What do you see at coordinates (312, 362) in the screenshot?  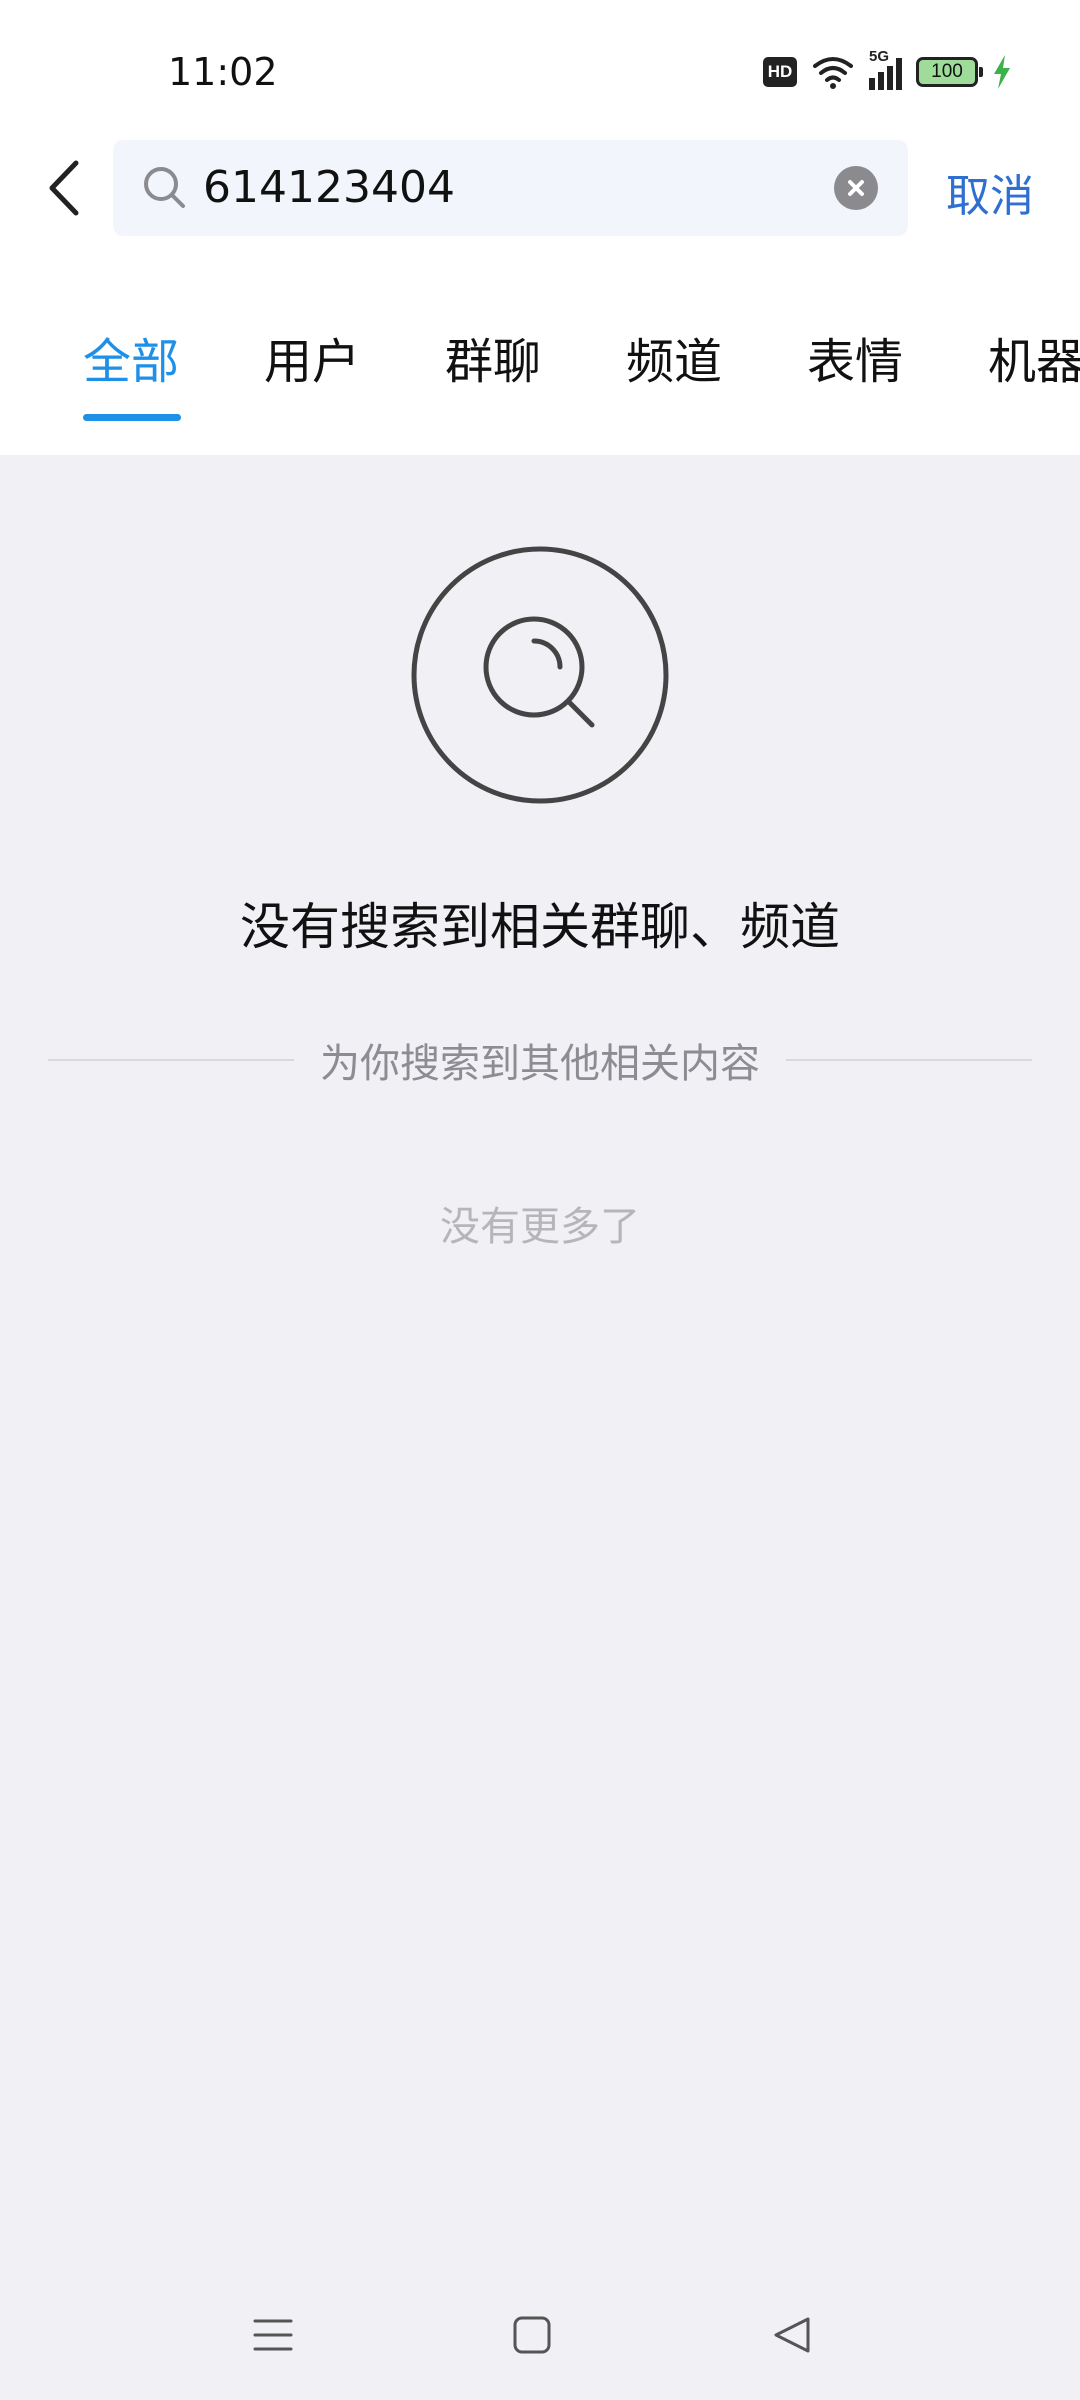 I see `tab-users: 用户` at bounding box center [312, 362].